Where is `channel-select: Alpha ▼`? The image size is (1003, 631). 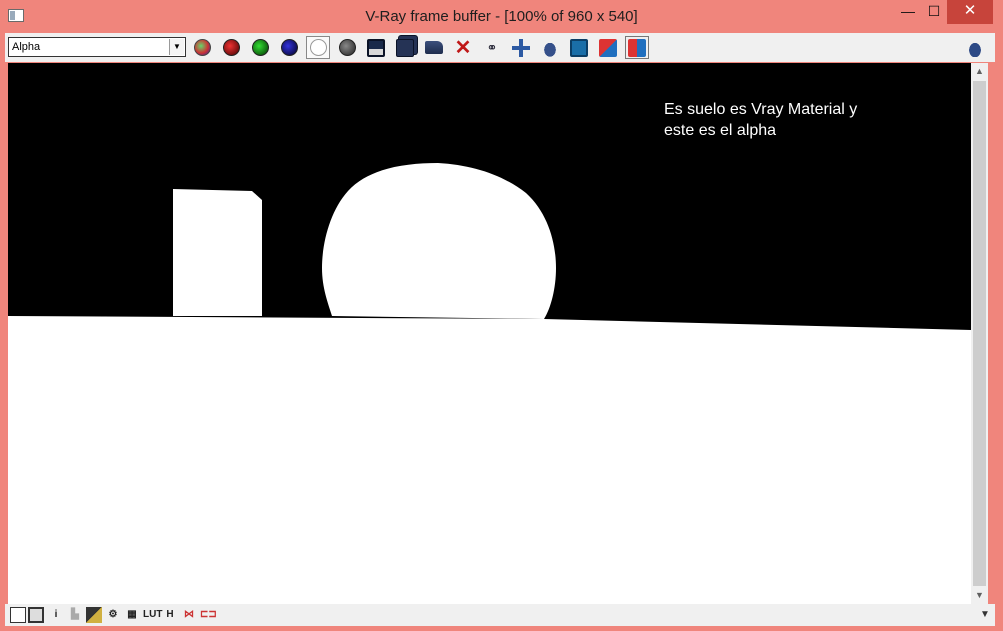 channel-select: Alpha ▼ is located at coordinates (97, 47).